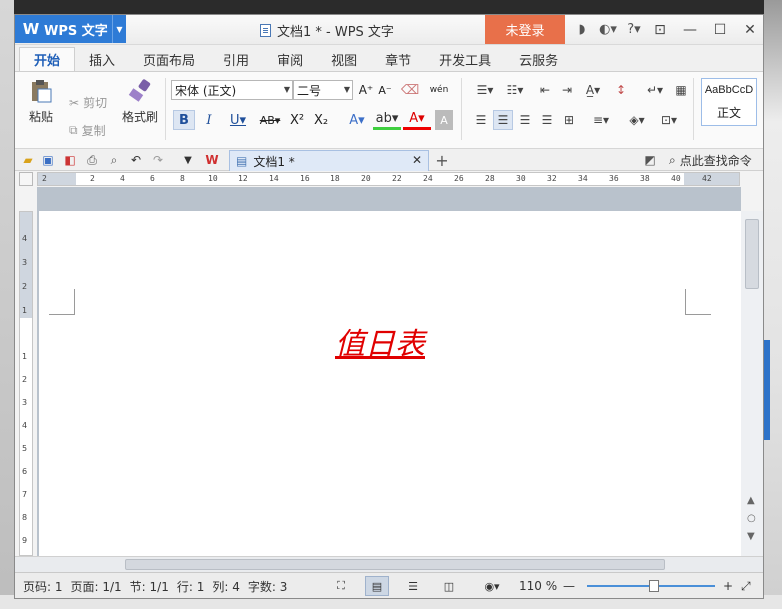 The width and height of the screenshot is (782, 609). What do you see at coordinates (660, 29) in the screenshot?
I see `restore-layout-icon: ⊡` at bounding box center [660, 29].